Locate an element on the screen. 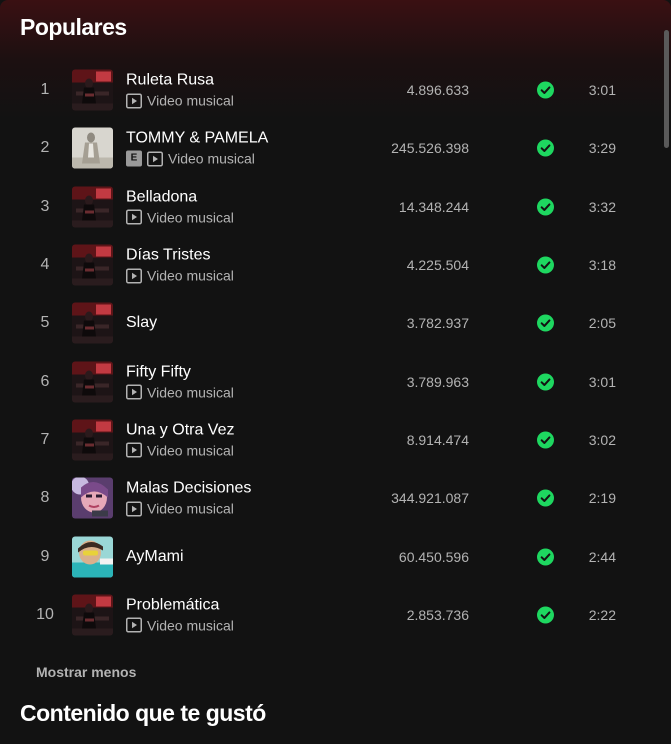 This screenshot has width=671, height=744. play-count: 4.225.504 is located at coordinates (437, 265).